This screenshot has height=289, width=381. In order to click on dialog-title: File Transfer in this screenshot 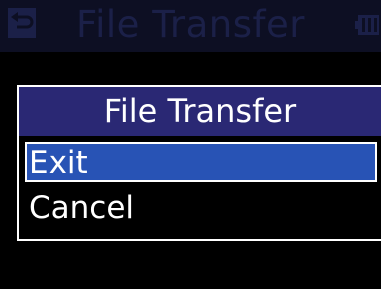, I will do `click(200, 111)`.